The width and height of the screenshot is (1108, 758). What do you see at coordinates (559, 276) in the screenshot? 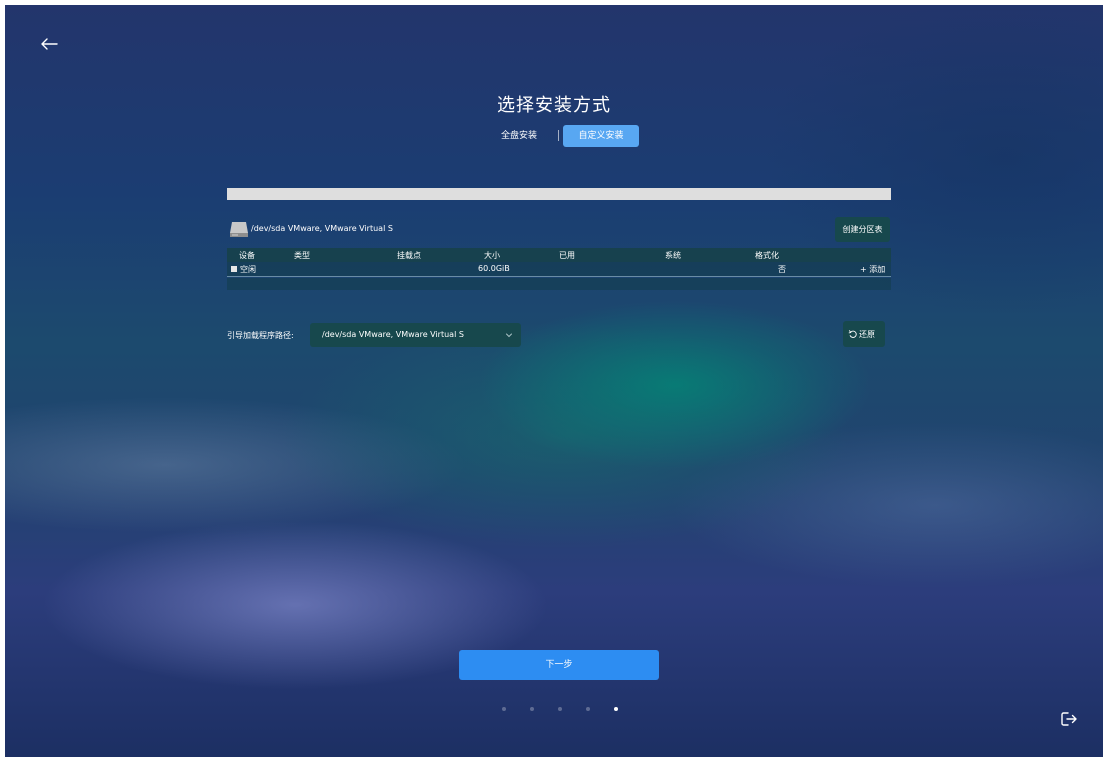
I see `row-divider` at bounding box center [559, 276].